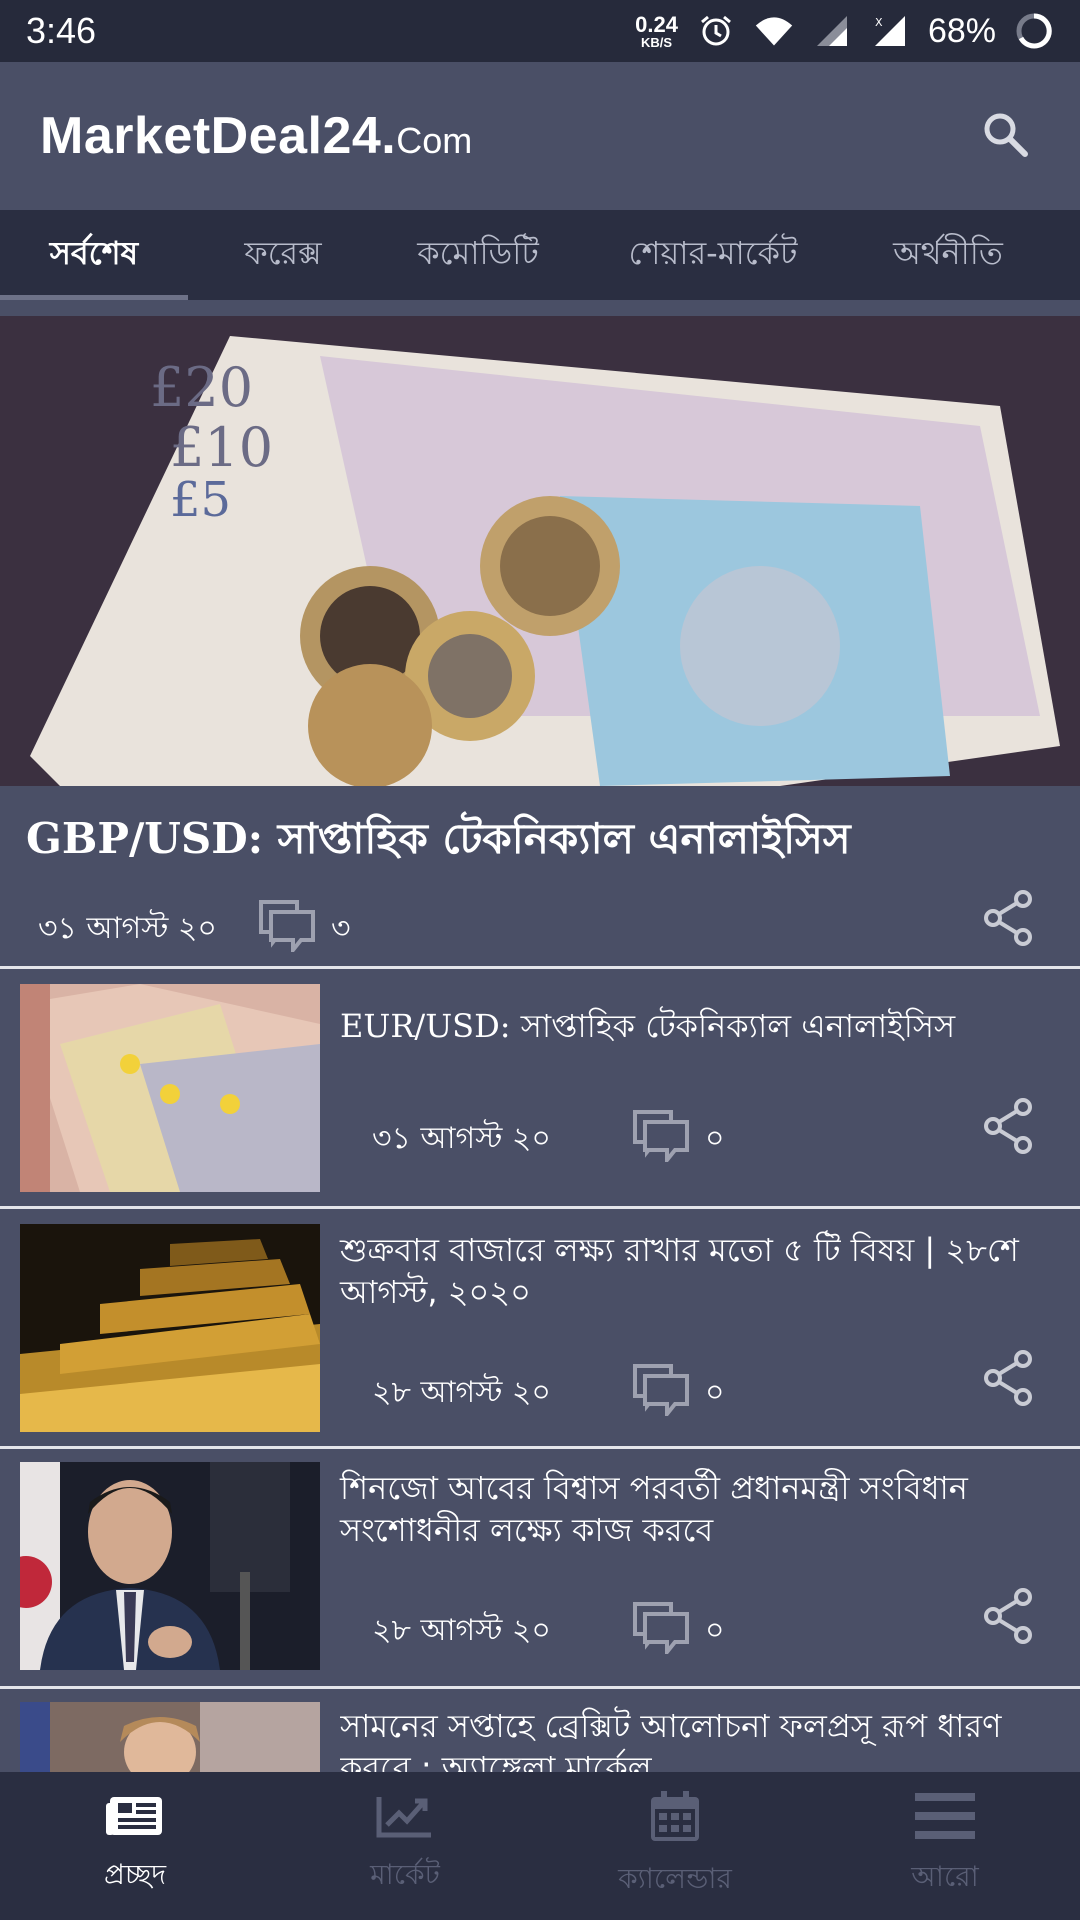 This screenshot has width=1080, height=1920. I want to click on app-logo: MarketDeal24. Com, so click(256, 136).